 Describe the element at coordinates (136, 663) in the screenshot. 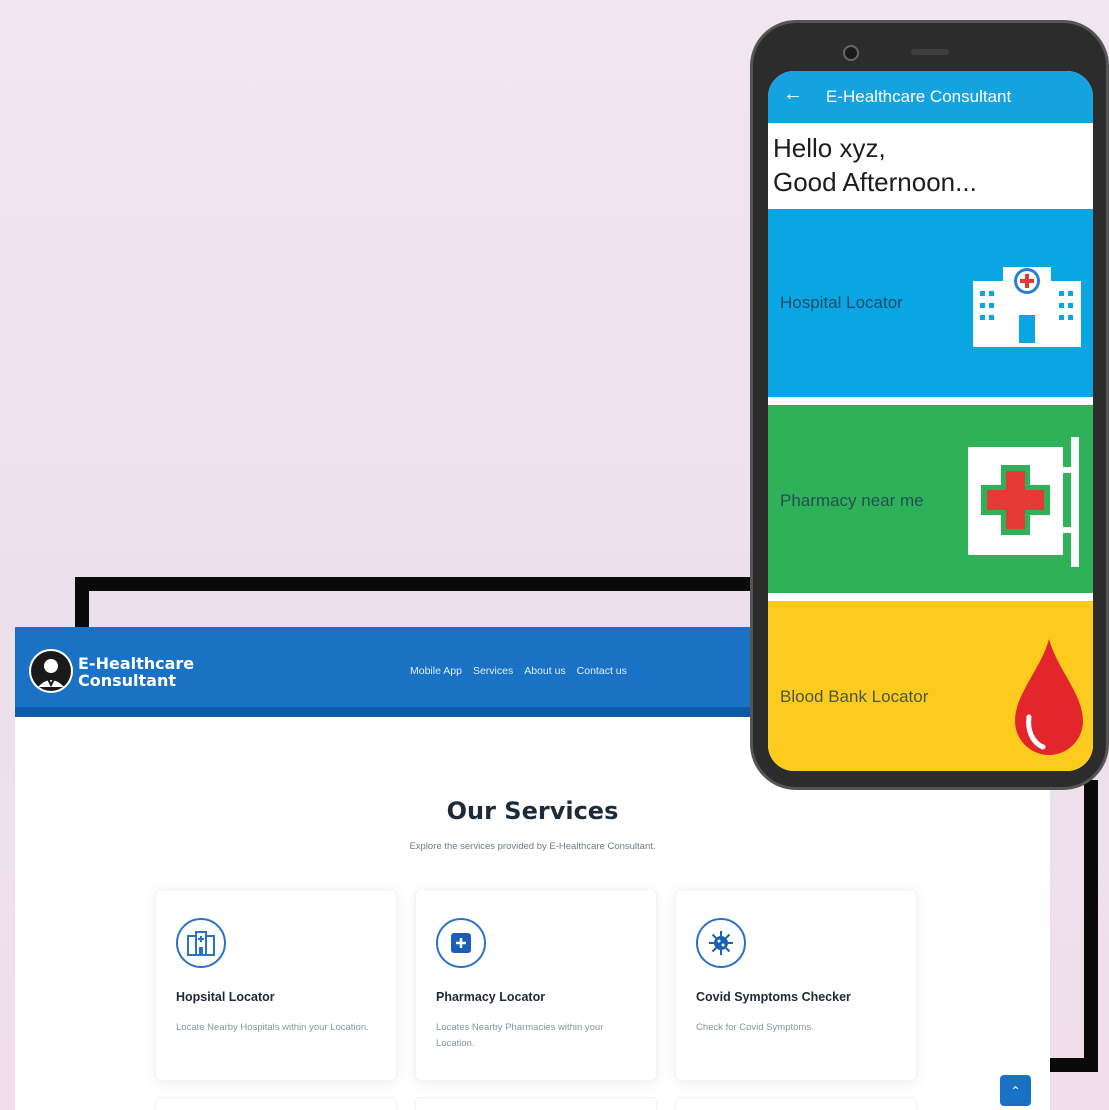

I see `logo-line1: E-Healthcare` at that location.